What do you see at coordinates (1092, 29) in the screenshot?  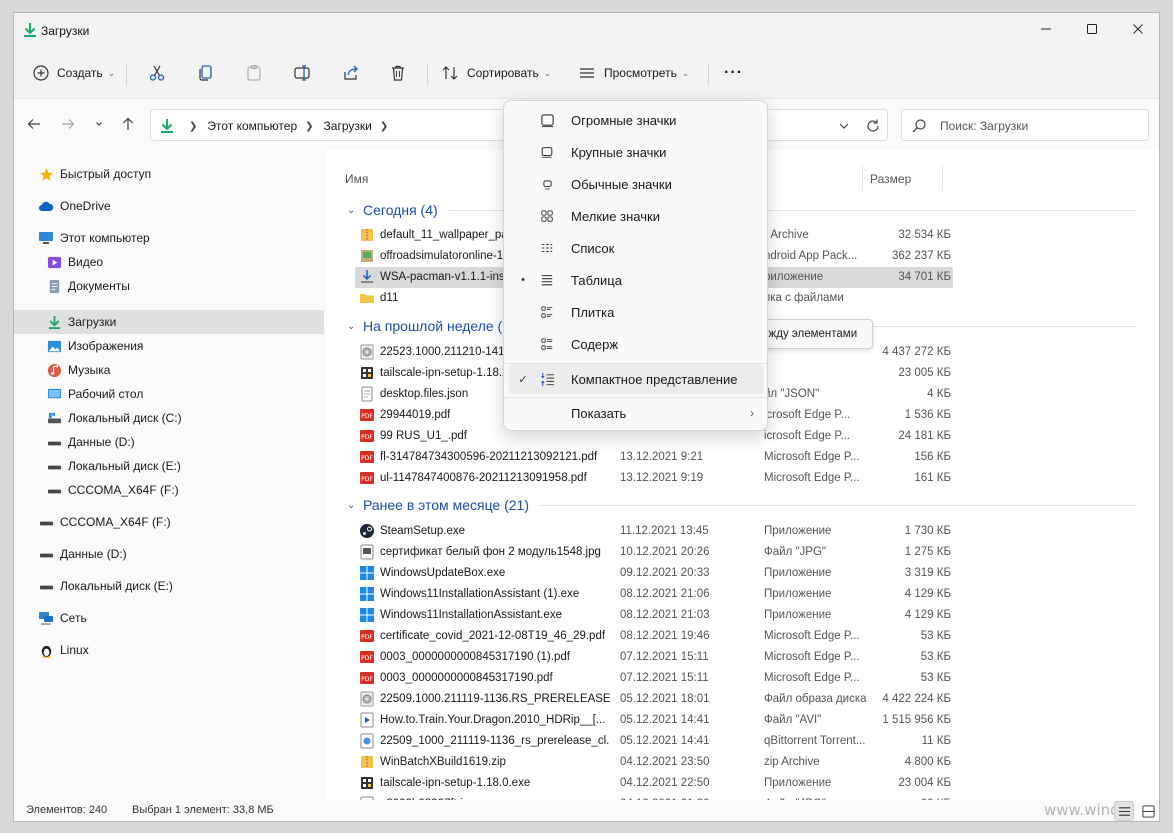 I see `maximize-button` at bounding box center [1092, 29].